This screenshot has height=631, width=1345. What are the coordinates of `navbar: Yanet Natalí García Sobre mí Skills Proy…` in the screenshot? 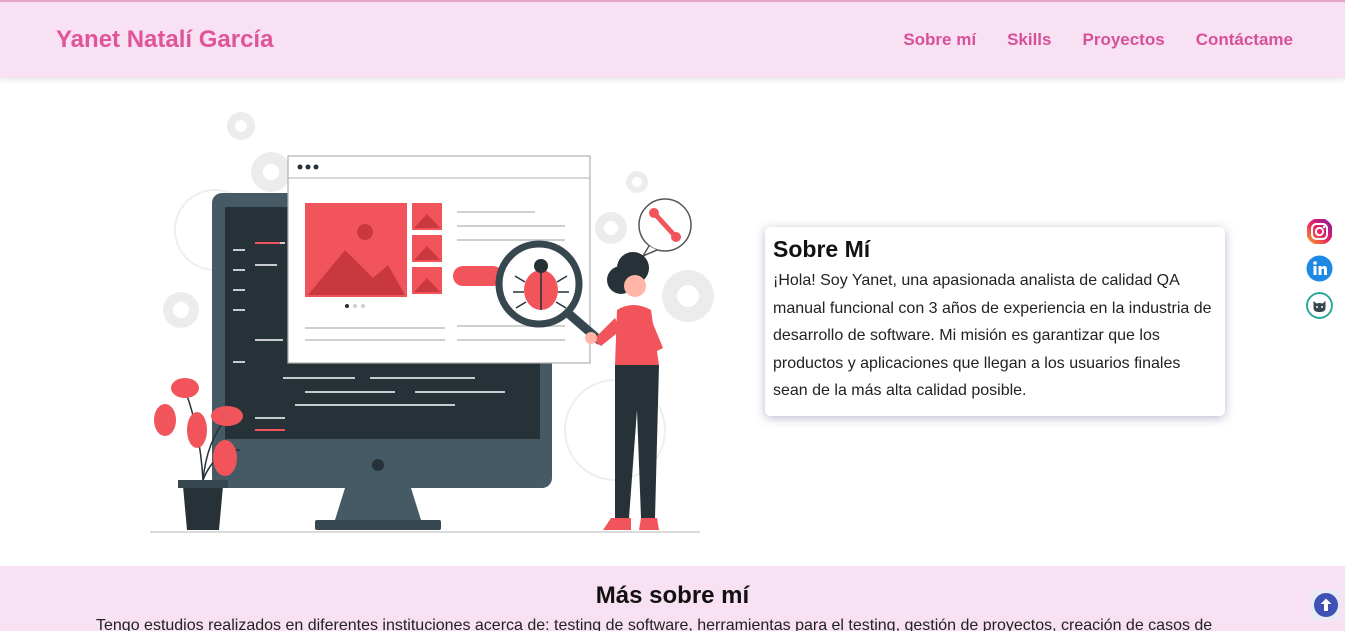 It's located at (672, 40).